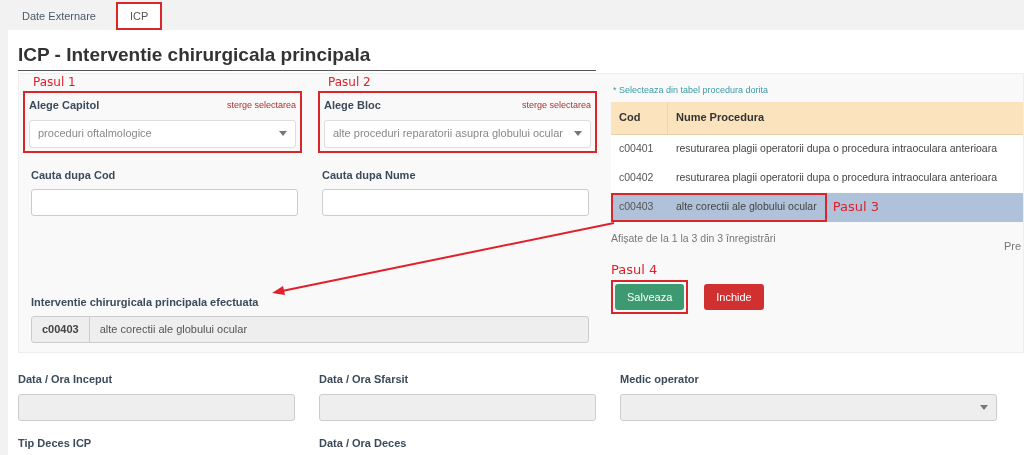 Image resolution: width=1024 pixels, height=455 pixels. I want to click on select-field: proceduri oftalmologice, so click(162, 133).